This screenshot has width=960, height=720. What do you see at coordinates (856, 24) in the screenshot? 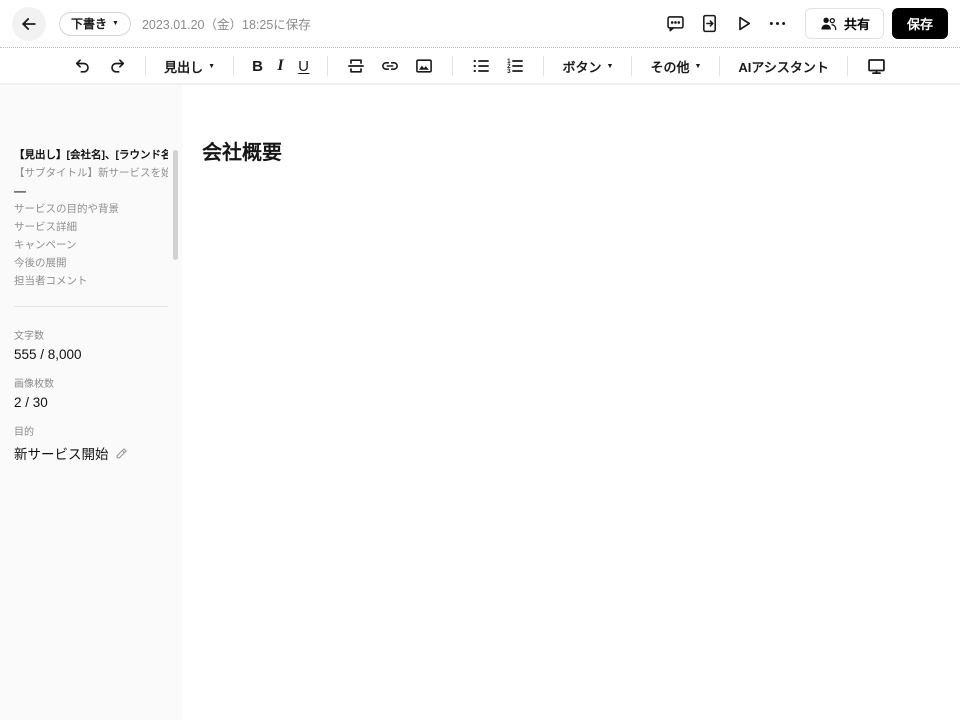
I see `share-button-label: 共有` at bounding box center [856, 24].